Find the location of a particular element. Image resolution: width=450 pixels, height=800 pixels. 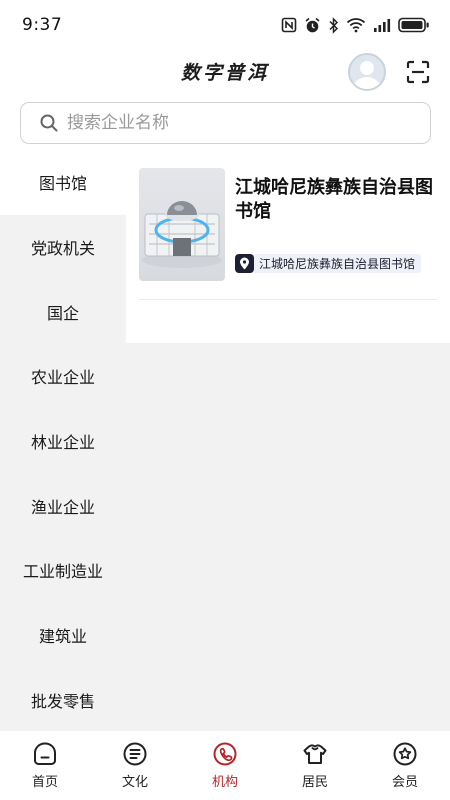

category-item-forestry: 林业企业 is located at coordinates (63, 441).